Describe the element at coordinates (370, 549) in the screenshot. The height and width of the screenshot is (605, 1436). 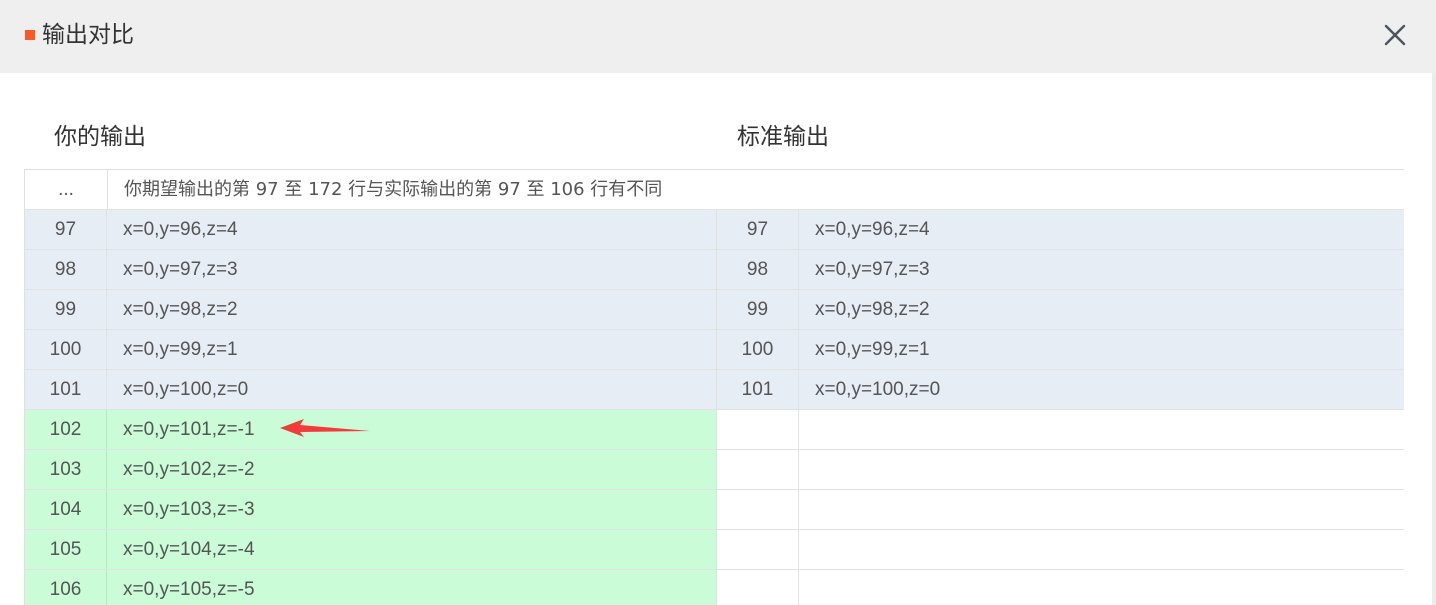
I see `your-output-cell: 105 x=0,y=104,z=-4` at that location.